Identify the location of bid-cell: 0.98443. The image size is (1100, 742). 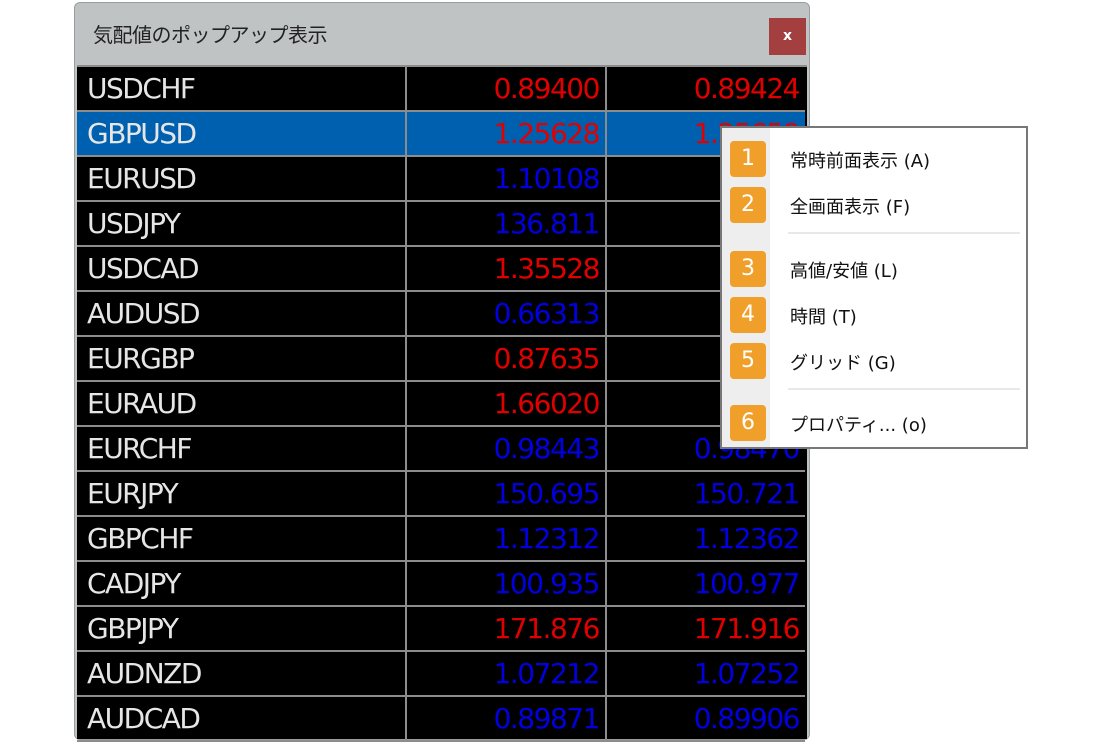
(506, 449).